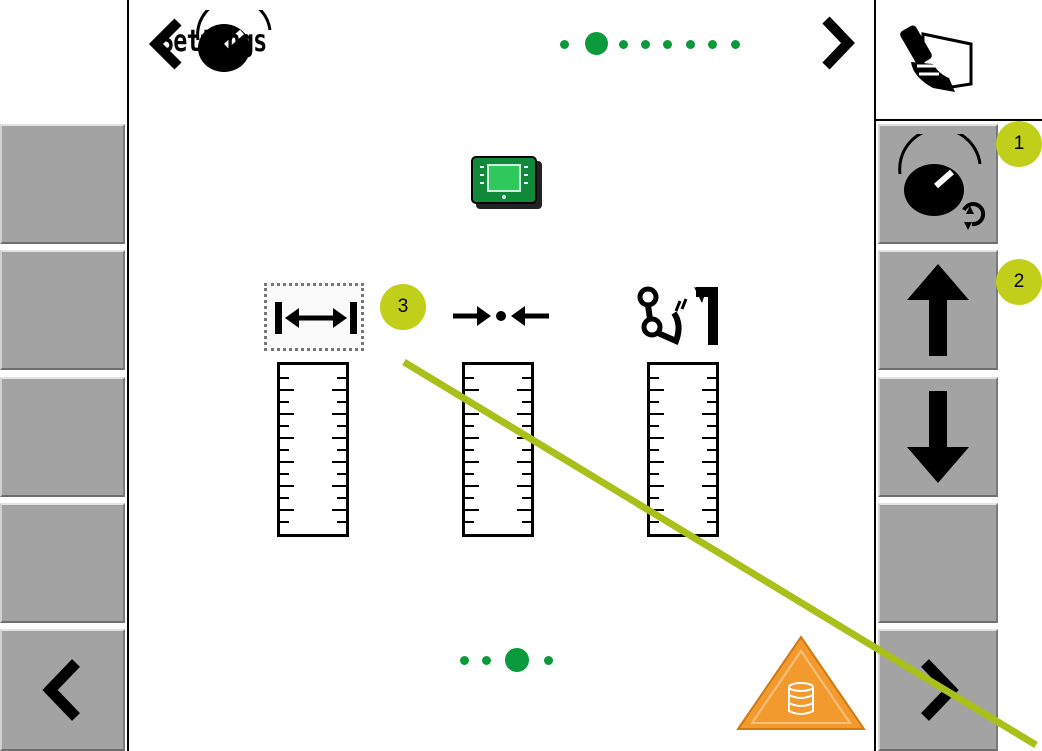 The image size is (1042, 751). I want to click on right-softkey-up, so click(938, 310).